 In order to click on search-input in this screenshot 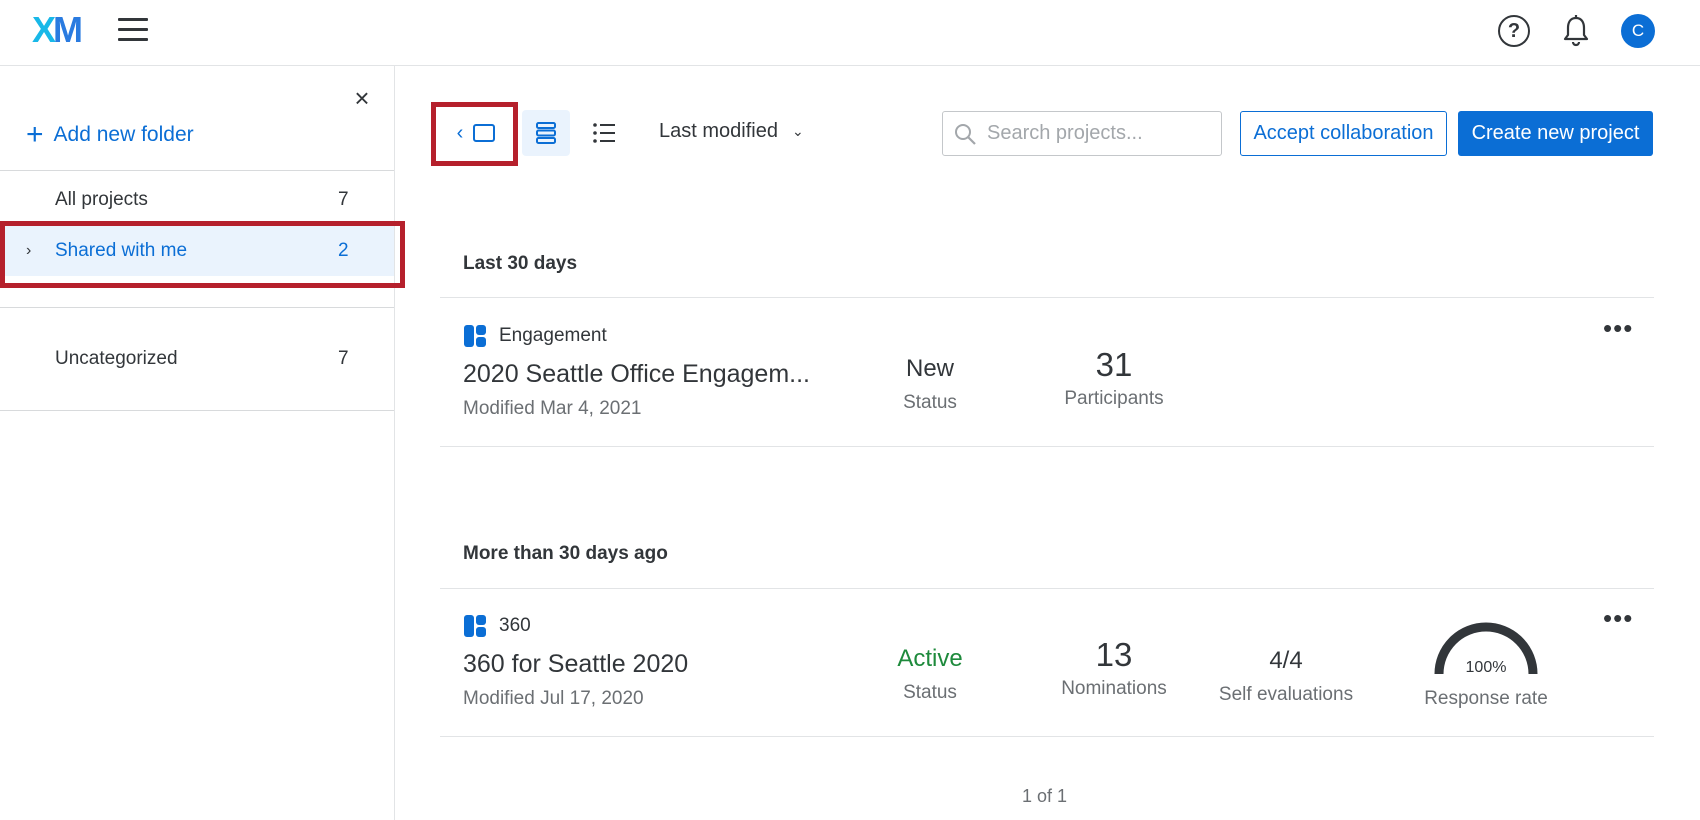, I will do `click(1102, 133)`.